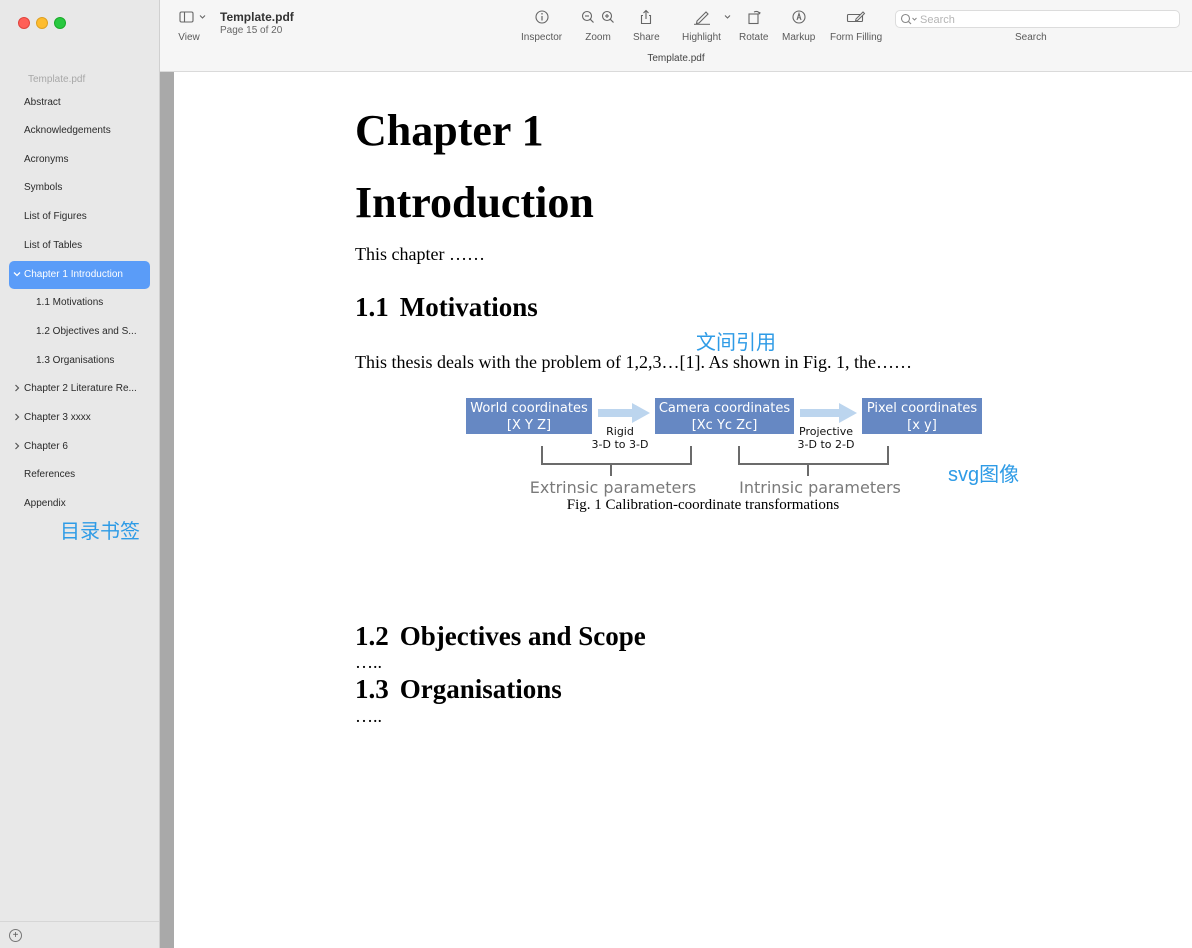  What do you see at coordinates (676, 58) in the screenshot?
I see `window-tab-title: Template.pdf` at bounding box center [676, 58].